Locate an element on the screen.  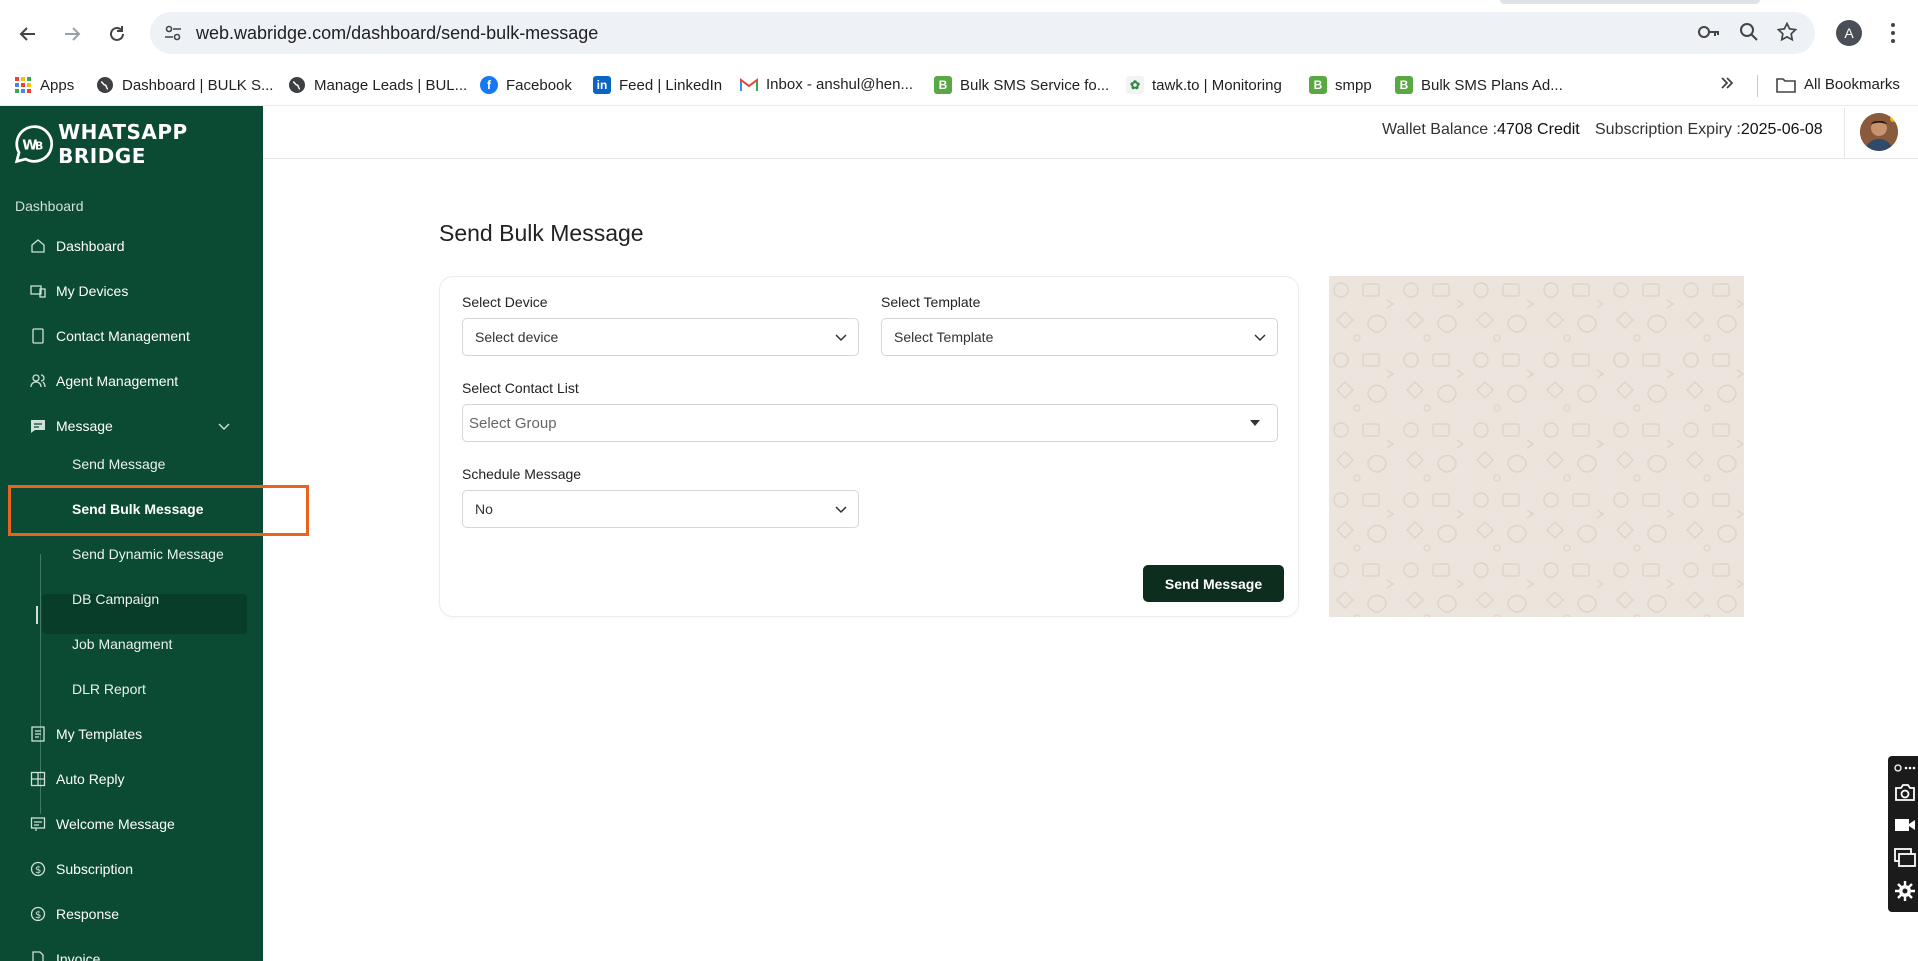
bookmarks-overflow-button is located at coordinates (1727, 83).